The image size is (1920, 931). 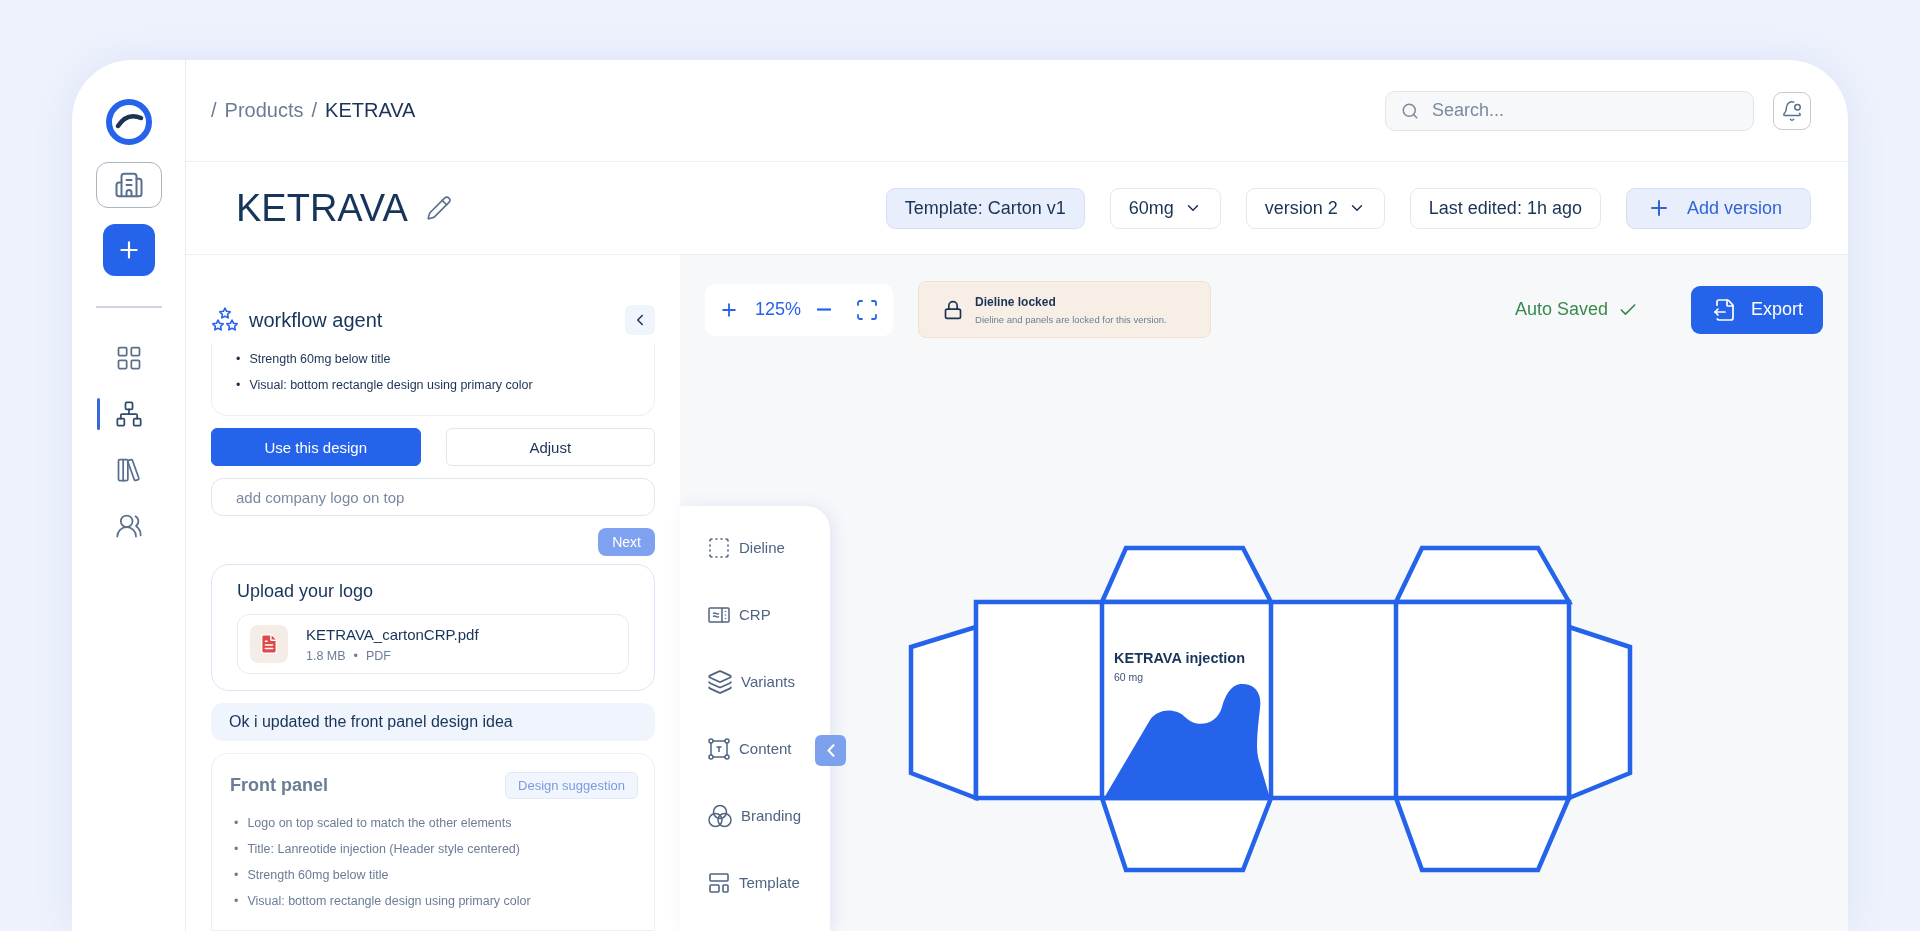 I want to click on notification-button, so click(x=1792, y=110).